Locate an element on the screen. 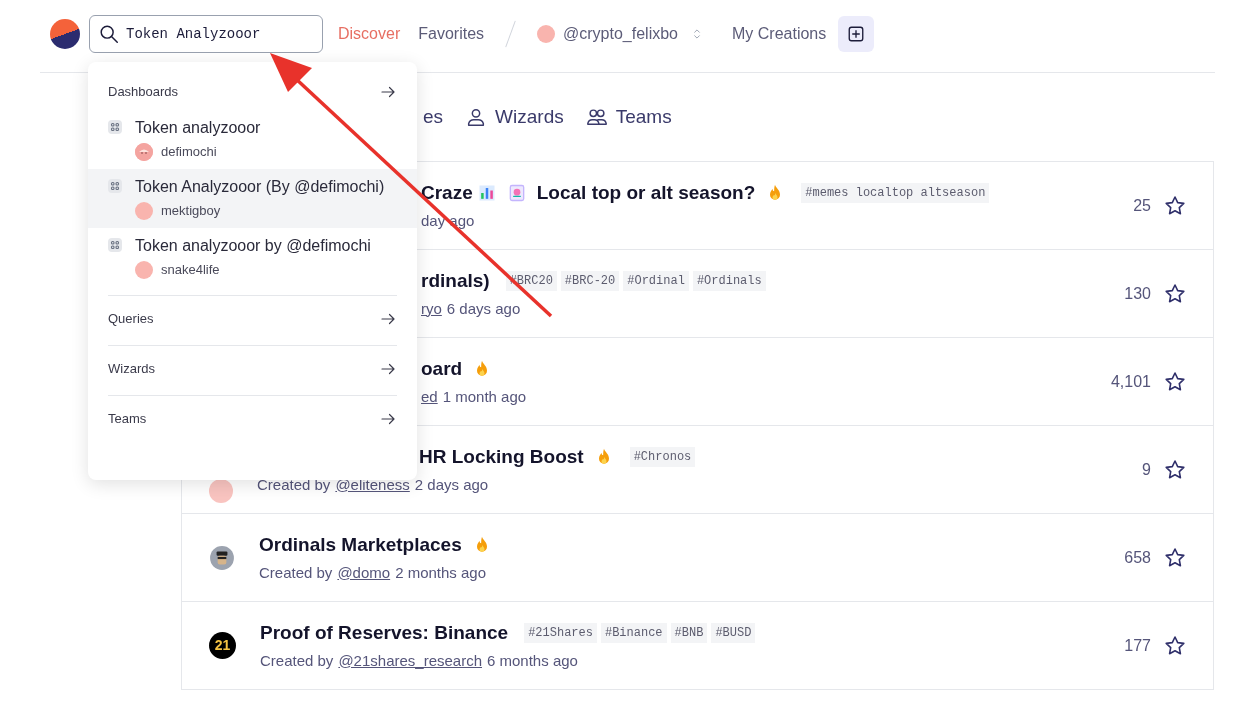 The height and width of the screenshot is (714, 1254). star-count: 130 is located at coordinates (1137, 293).